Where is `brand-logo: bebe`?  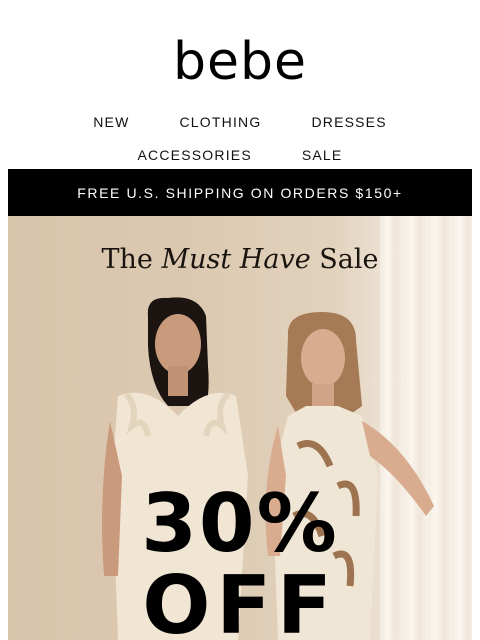
brand-logo: bebe is located at coordinates (240, 62).